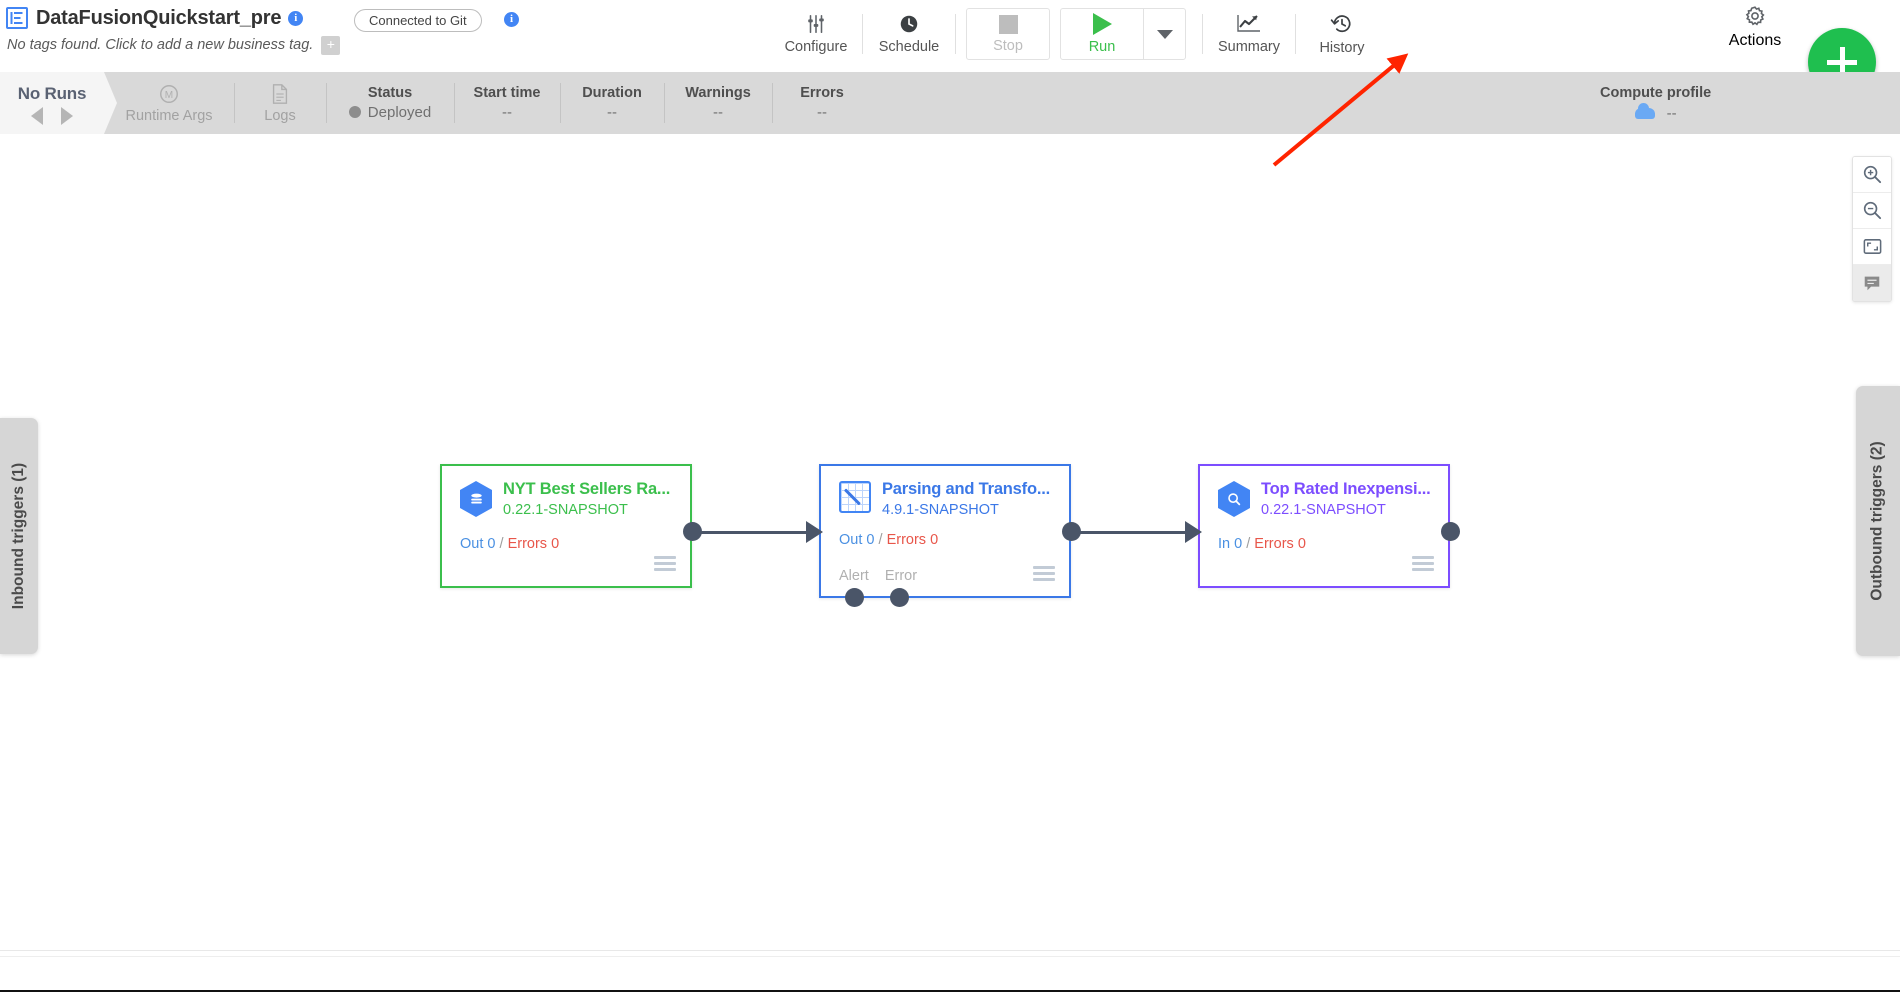  I want to click on compute-profile-text: --, so click(1671, 113).